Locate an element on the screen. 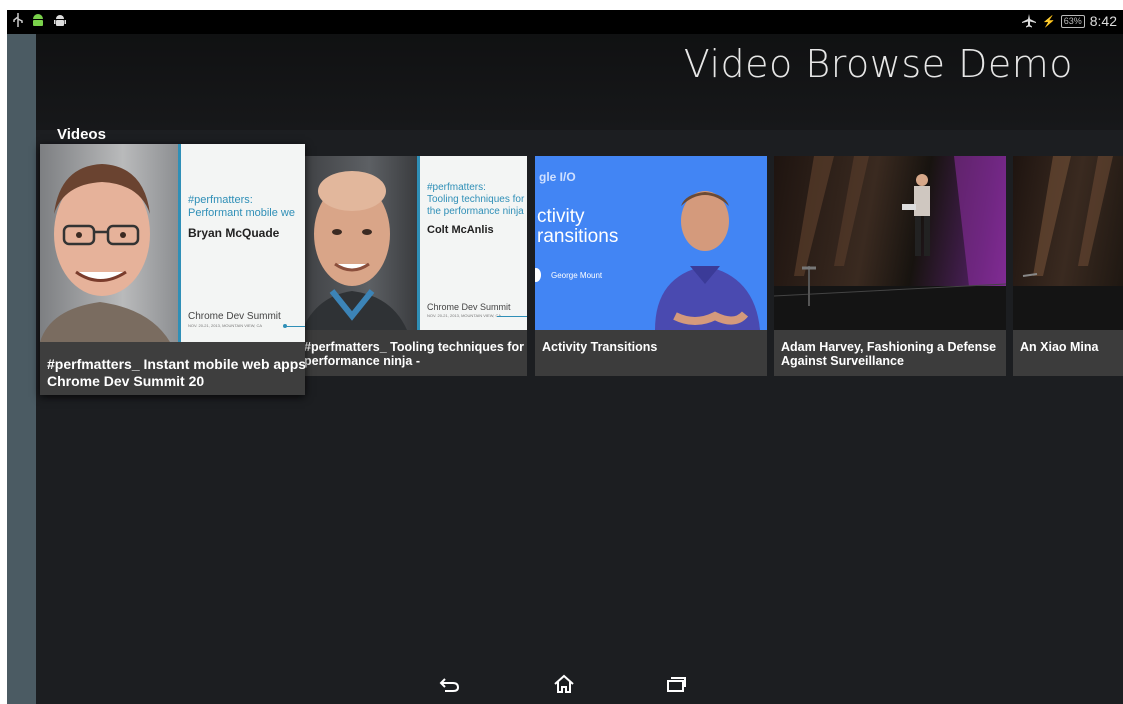 The width and height of the screenshot is (1123, 704). slide-dot is located at coordinates (285, 326).